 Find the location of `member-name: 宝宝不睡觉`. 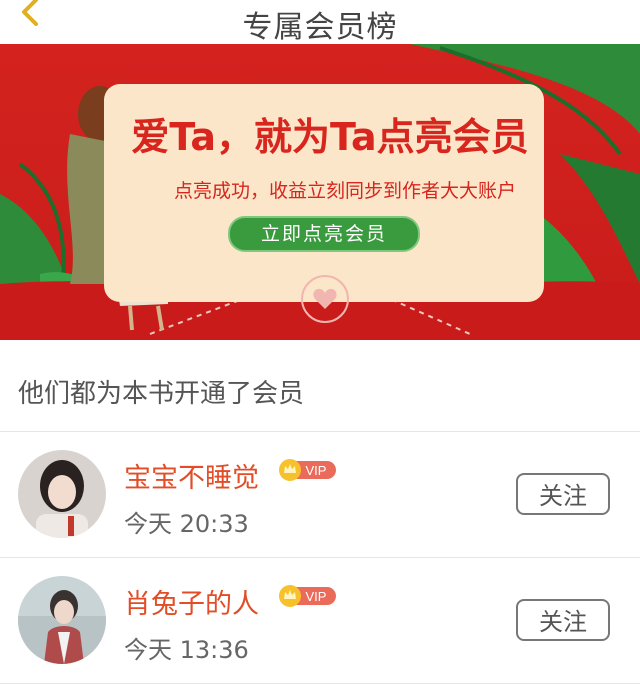

member-name: 宝宝不睡觉 is located at coordinates (191, 475).